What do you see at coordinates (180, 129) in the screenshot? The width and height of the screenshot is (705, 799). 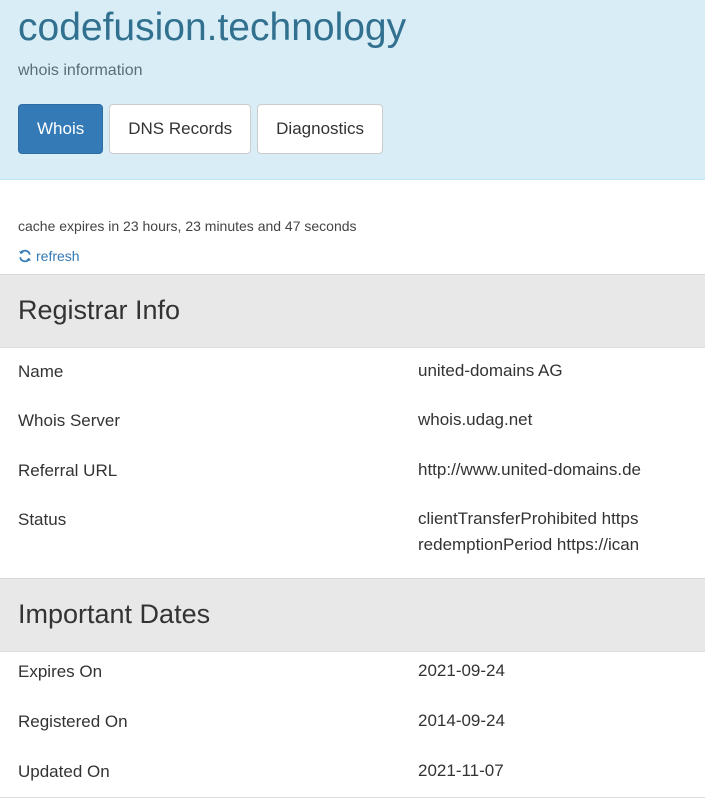 I see `tab-dns-records: DNS Records` at bounding box center [180, 129].